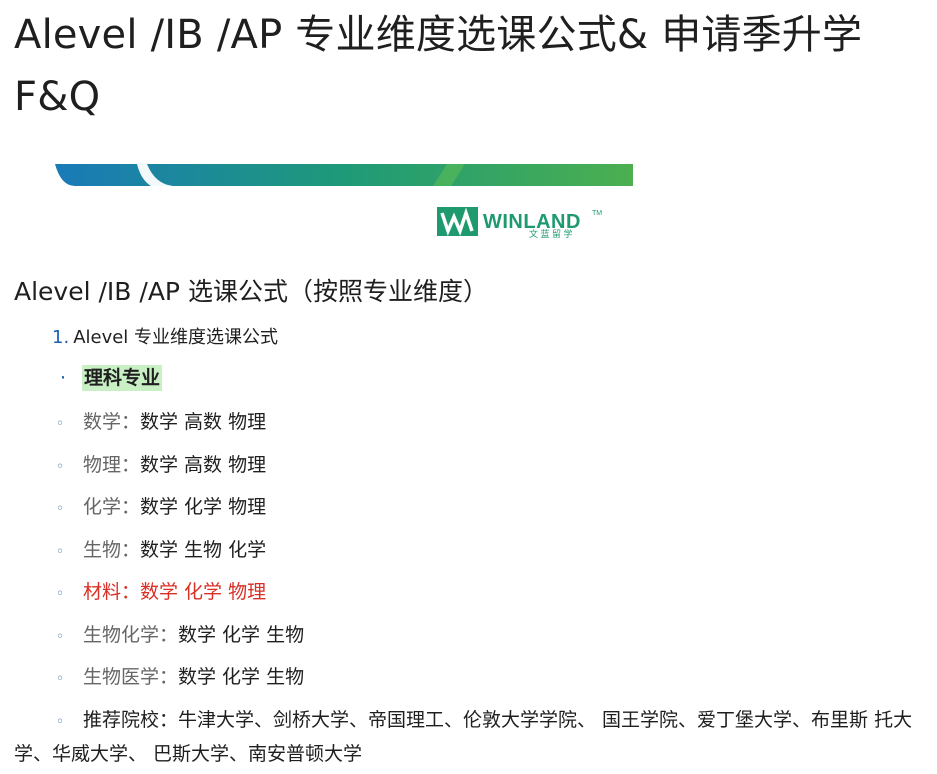 Image resolution: width=937 pixels, height=774 pixels. I want to click on subject-row: ◦ 生物化学：数学 化学 生物, so click(180, 636).